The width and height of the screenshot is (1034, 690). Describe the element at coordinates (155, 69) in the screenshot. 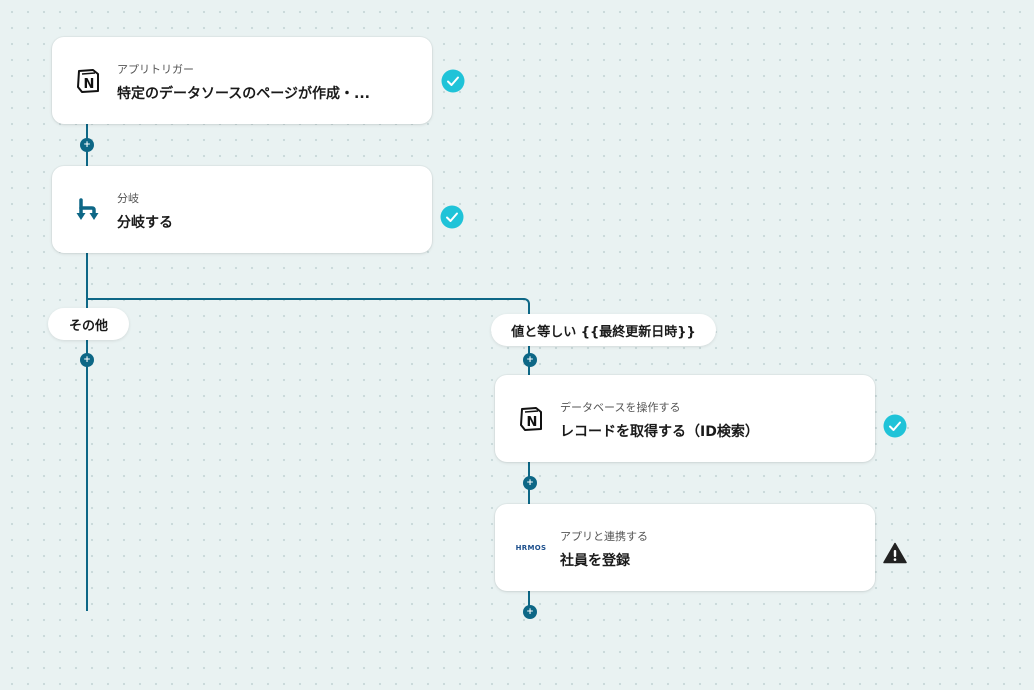

I see `card-subtitle: アプリトリガー` at that location.